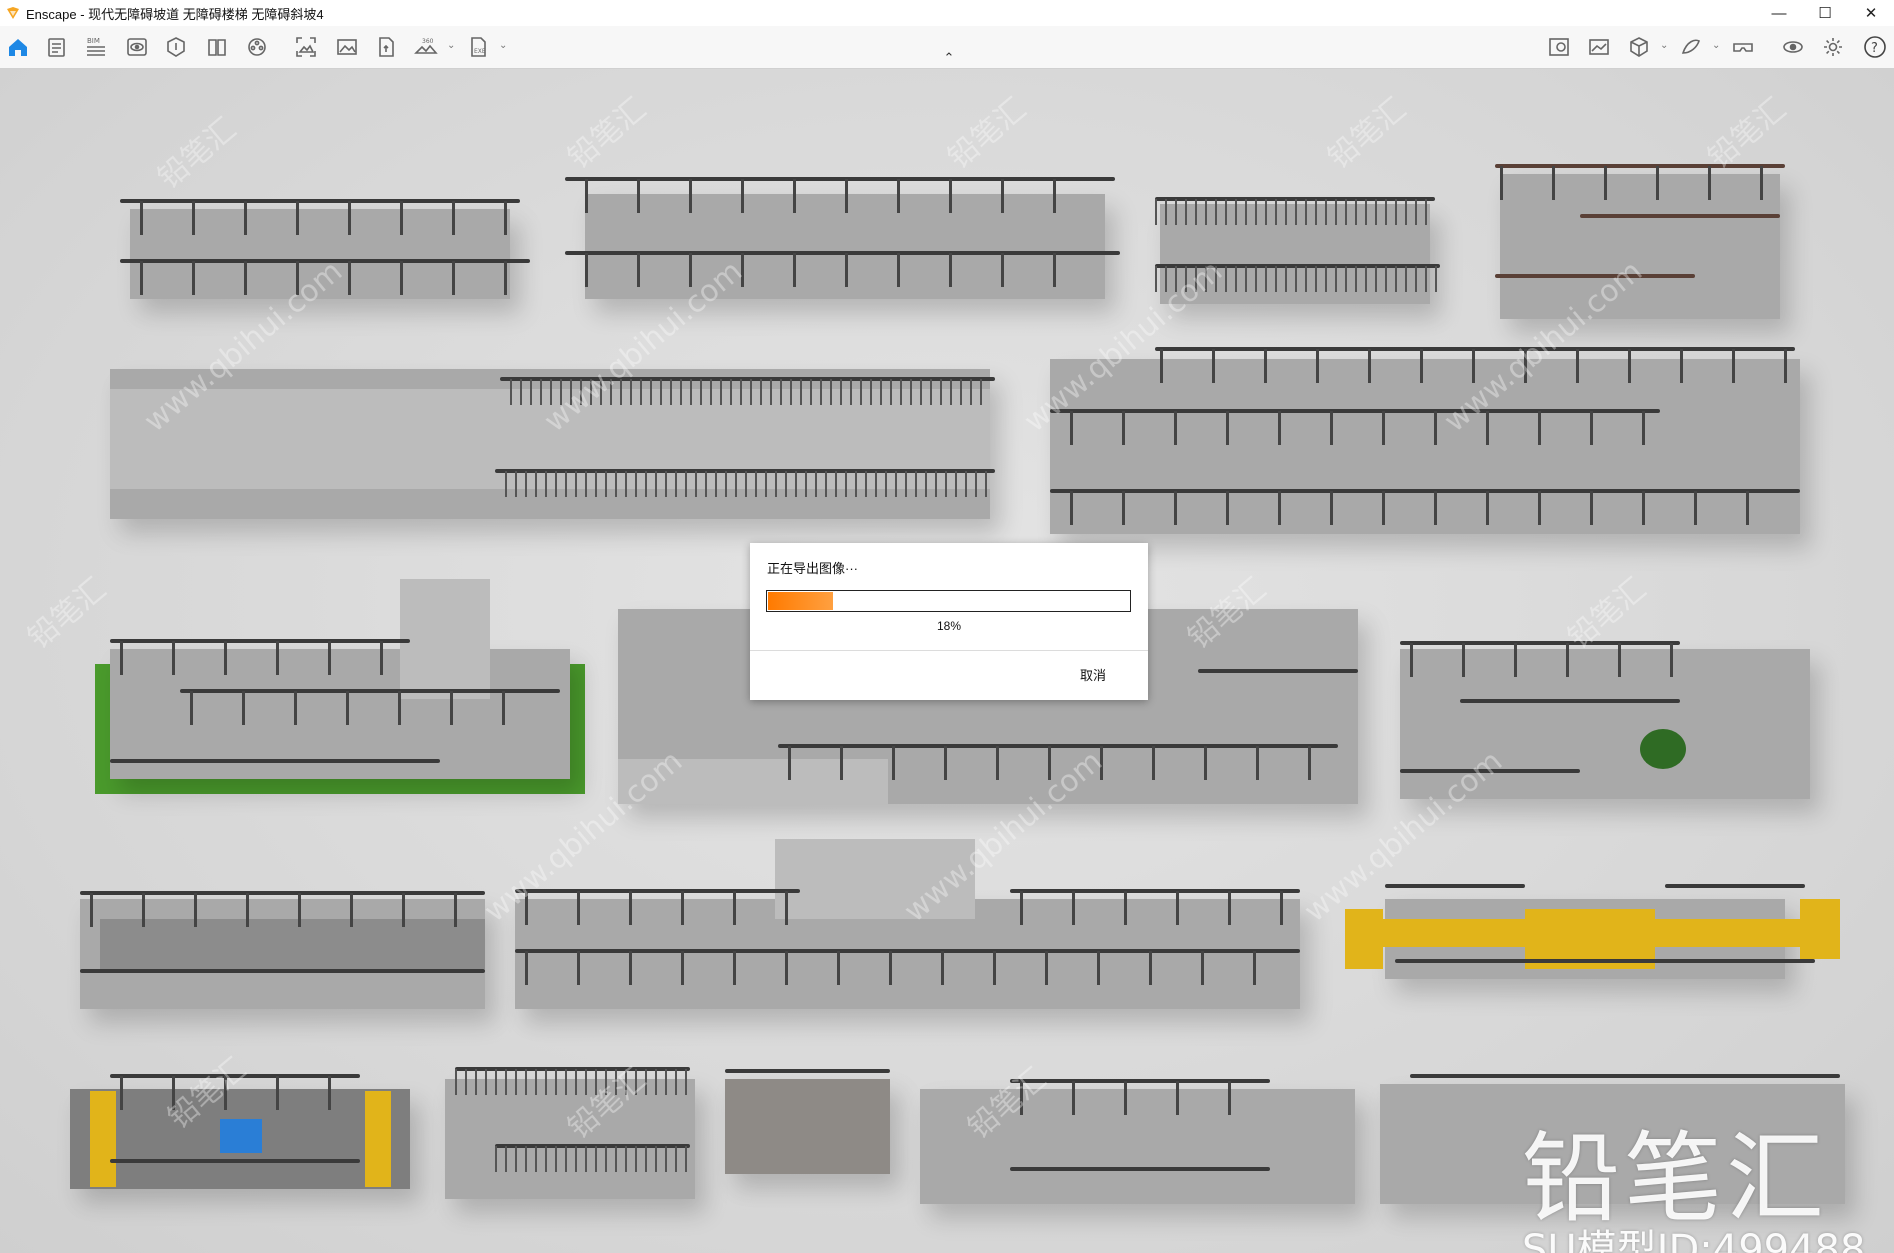 The width and height of the screenshot is (1894, 1253). I want to click on cancel-button: 取消, so click(1093, 674).